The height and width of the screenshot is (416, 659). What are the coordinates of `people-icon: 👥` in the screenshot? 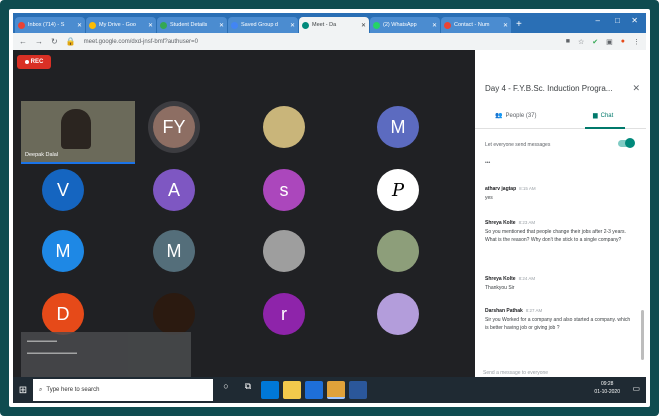 It's located at (499, 116).